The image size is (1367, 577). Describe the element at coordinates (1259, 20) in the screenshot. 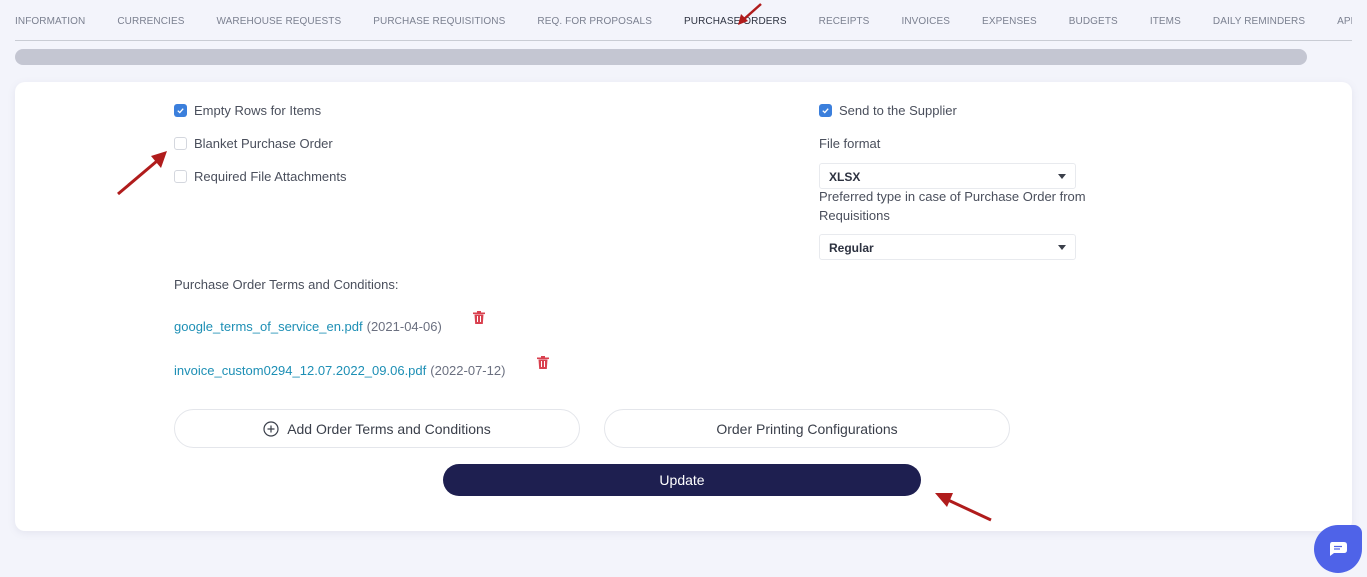

I see `tab-daily-reminders: DAILY REMINDERS` at that location.